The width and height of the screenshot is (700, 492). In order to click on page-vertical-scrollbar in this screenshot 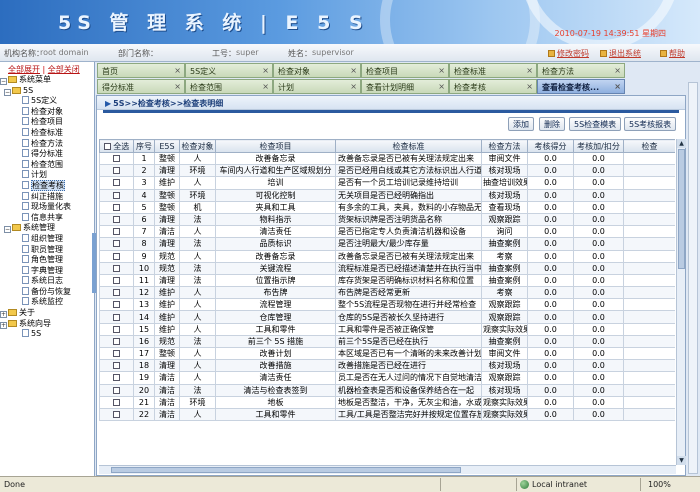, I will do `click(693, 278)`.